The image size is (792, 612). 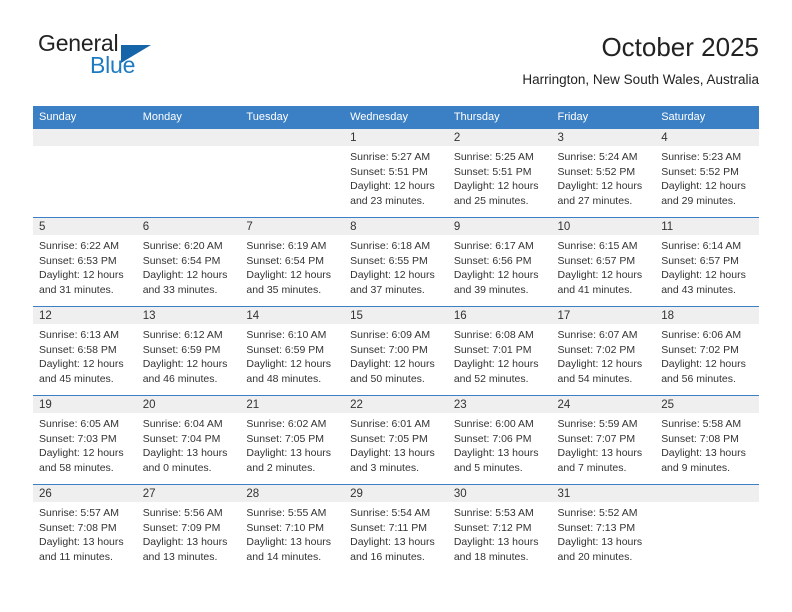 What do you see at coordinates (281, 467) in the screenshot?
I see `daylight-text-line2: and 2 minutes.` at bounding box center [281, 467].